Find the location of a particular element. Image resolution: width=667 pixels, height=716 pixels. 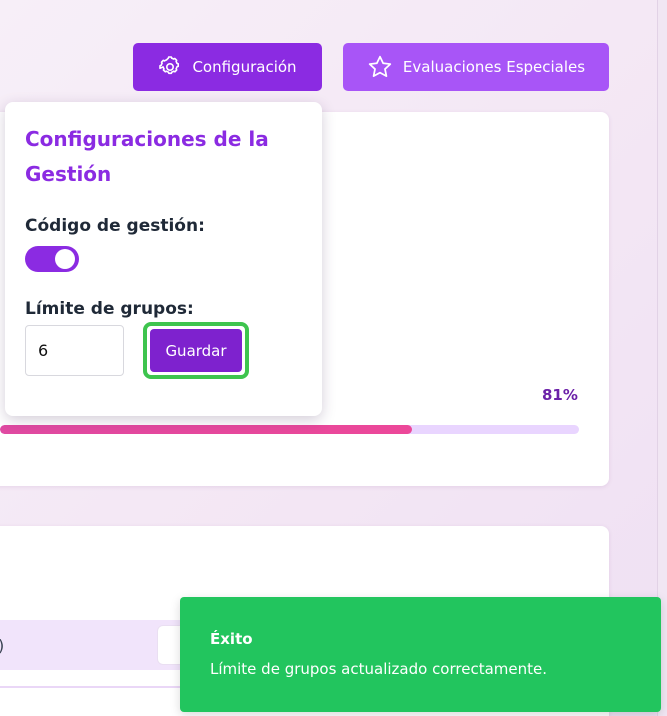

toast-title: Éxito is located at coordinates (231, 639).